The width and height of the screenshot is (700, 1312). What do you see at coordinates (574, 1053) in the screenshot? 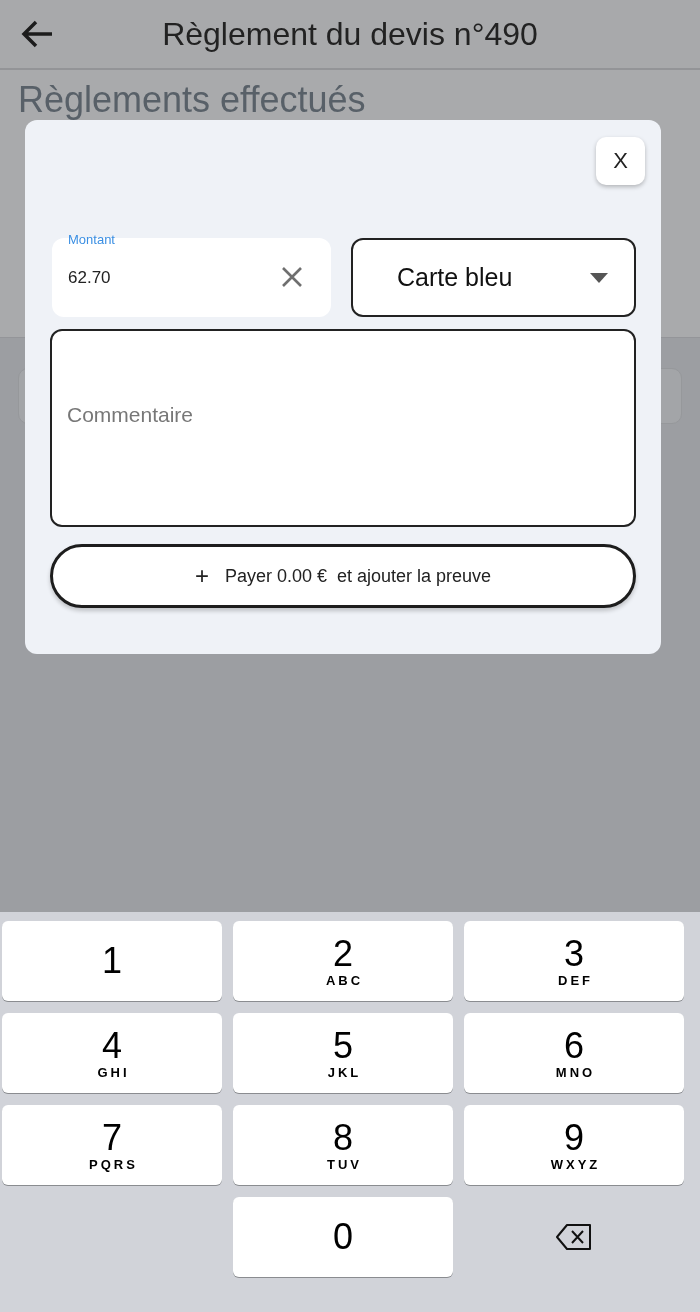
I see `keyboard-key: 6 MNO` at bounding box center [574, 1053].